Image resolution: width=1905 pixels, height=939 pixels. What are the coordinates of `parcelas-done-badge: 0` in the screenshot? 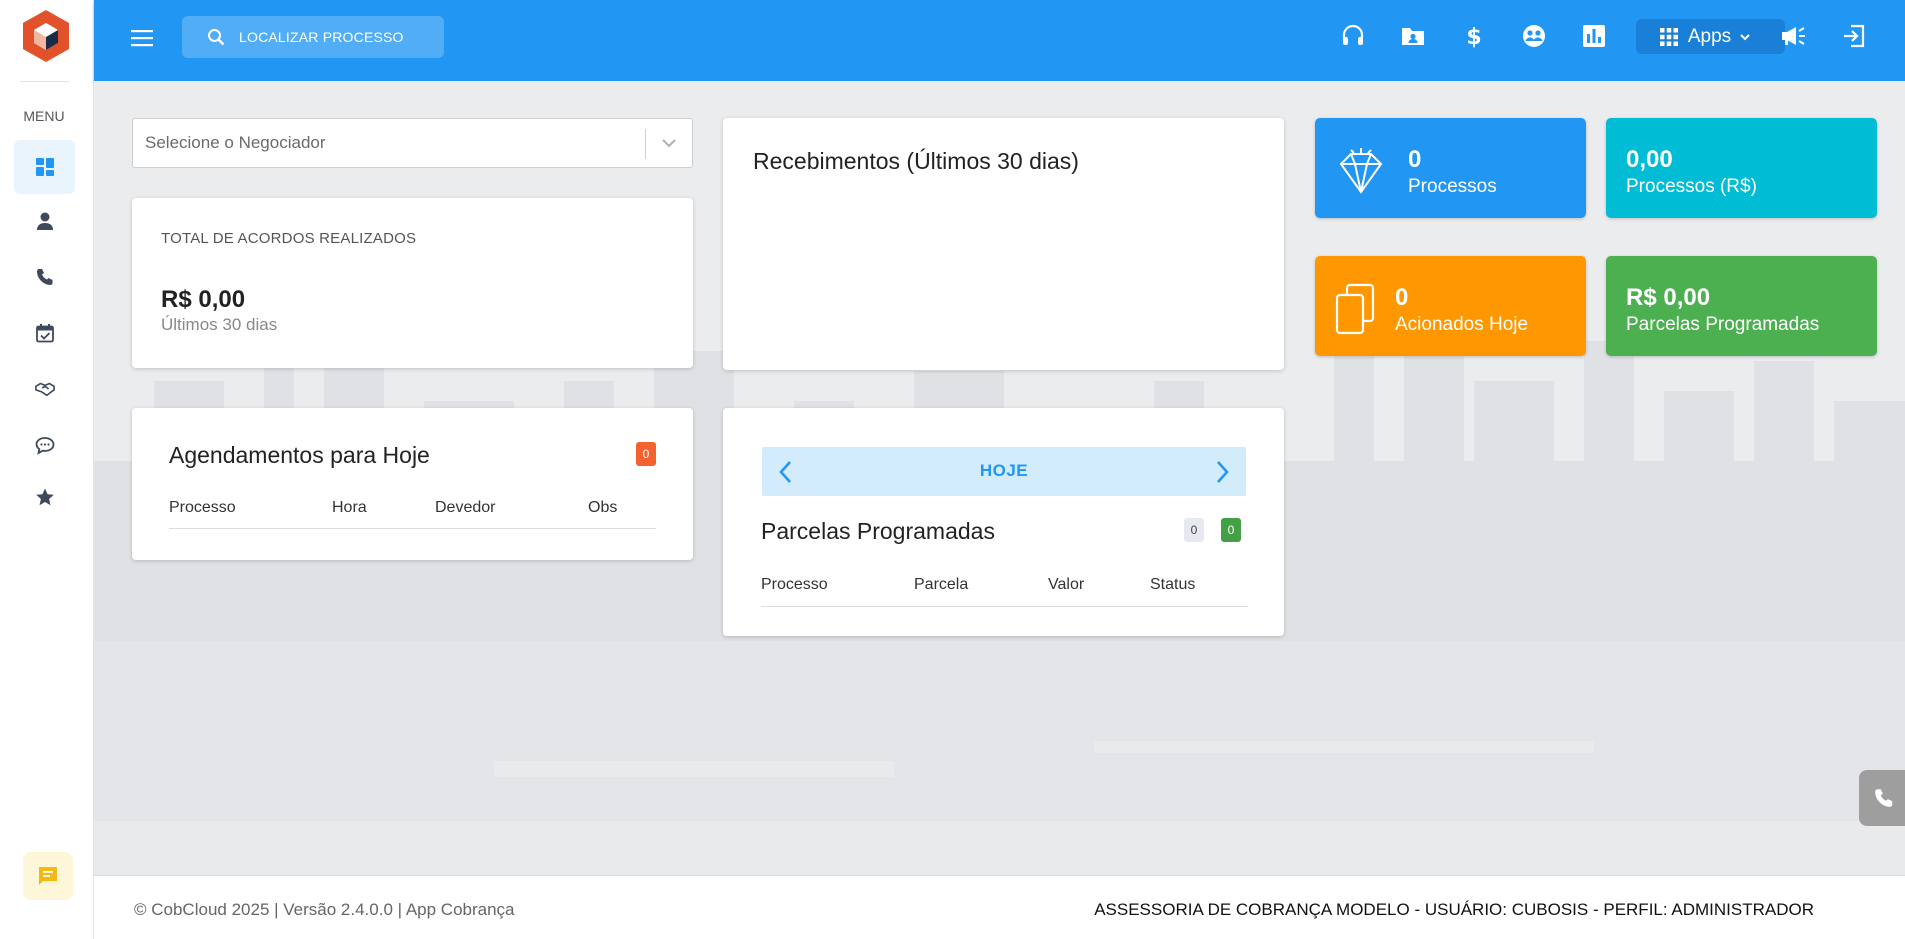 It's located at (1231, 530).